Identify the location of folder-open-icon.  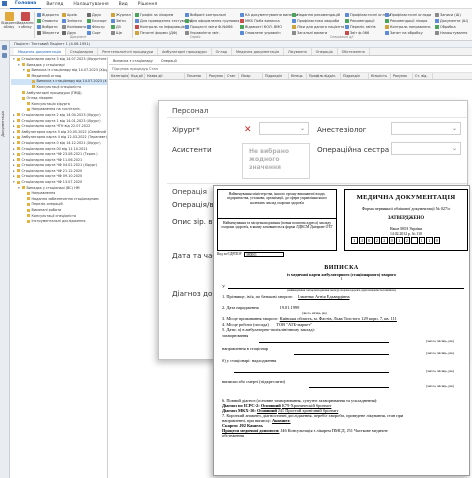
(9, 16).